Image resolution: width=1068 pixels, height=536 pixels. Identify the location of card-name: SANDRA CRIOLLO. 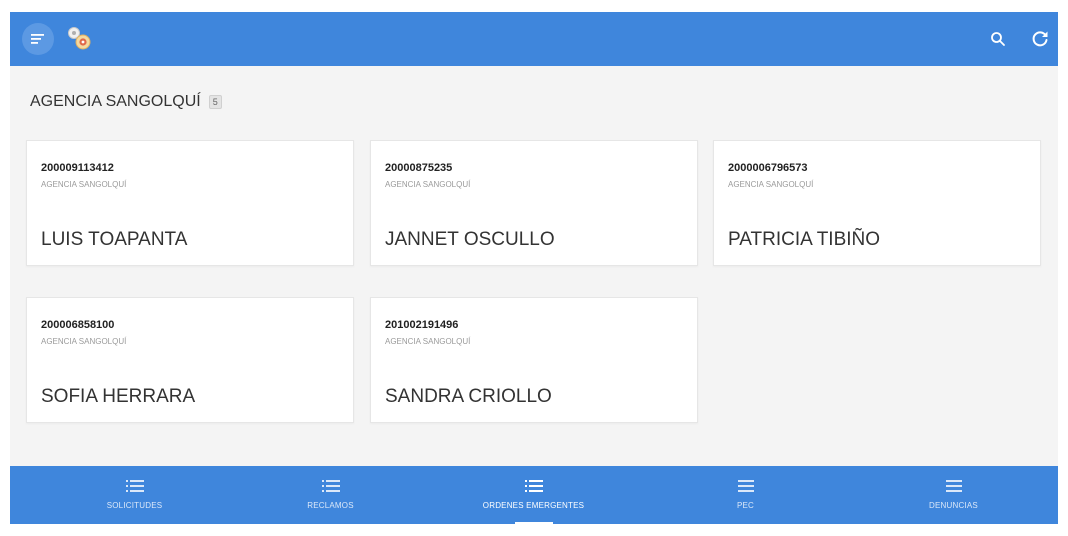
(468, 396).